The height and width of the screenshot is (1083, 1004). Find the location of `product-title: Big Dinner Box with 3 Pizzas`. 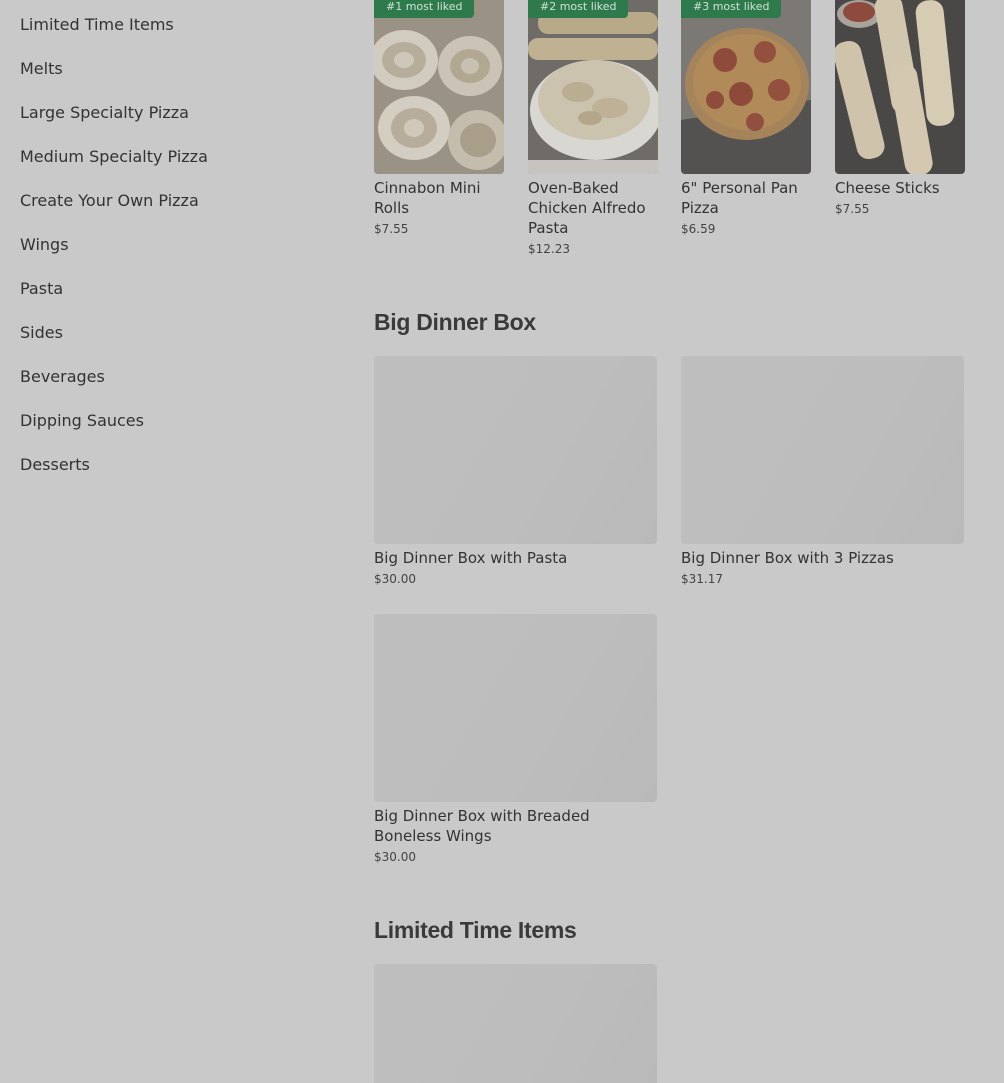

product-title: Big Dinner Box with 3 Pizzas is located at coordinates (787, 558).